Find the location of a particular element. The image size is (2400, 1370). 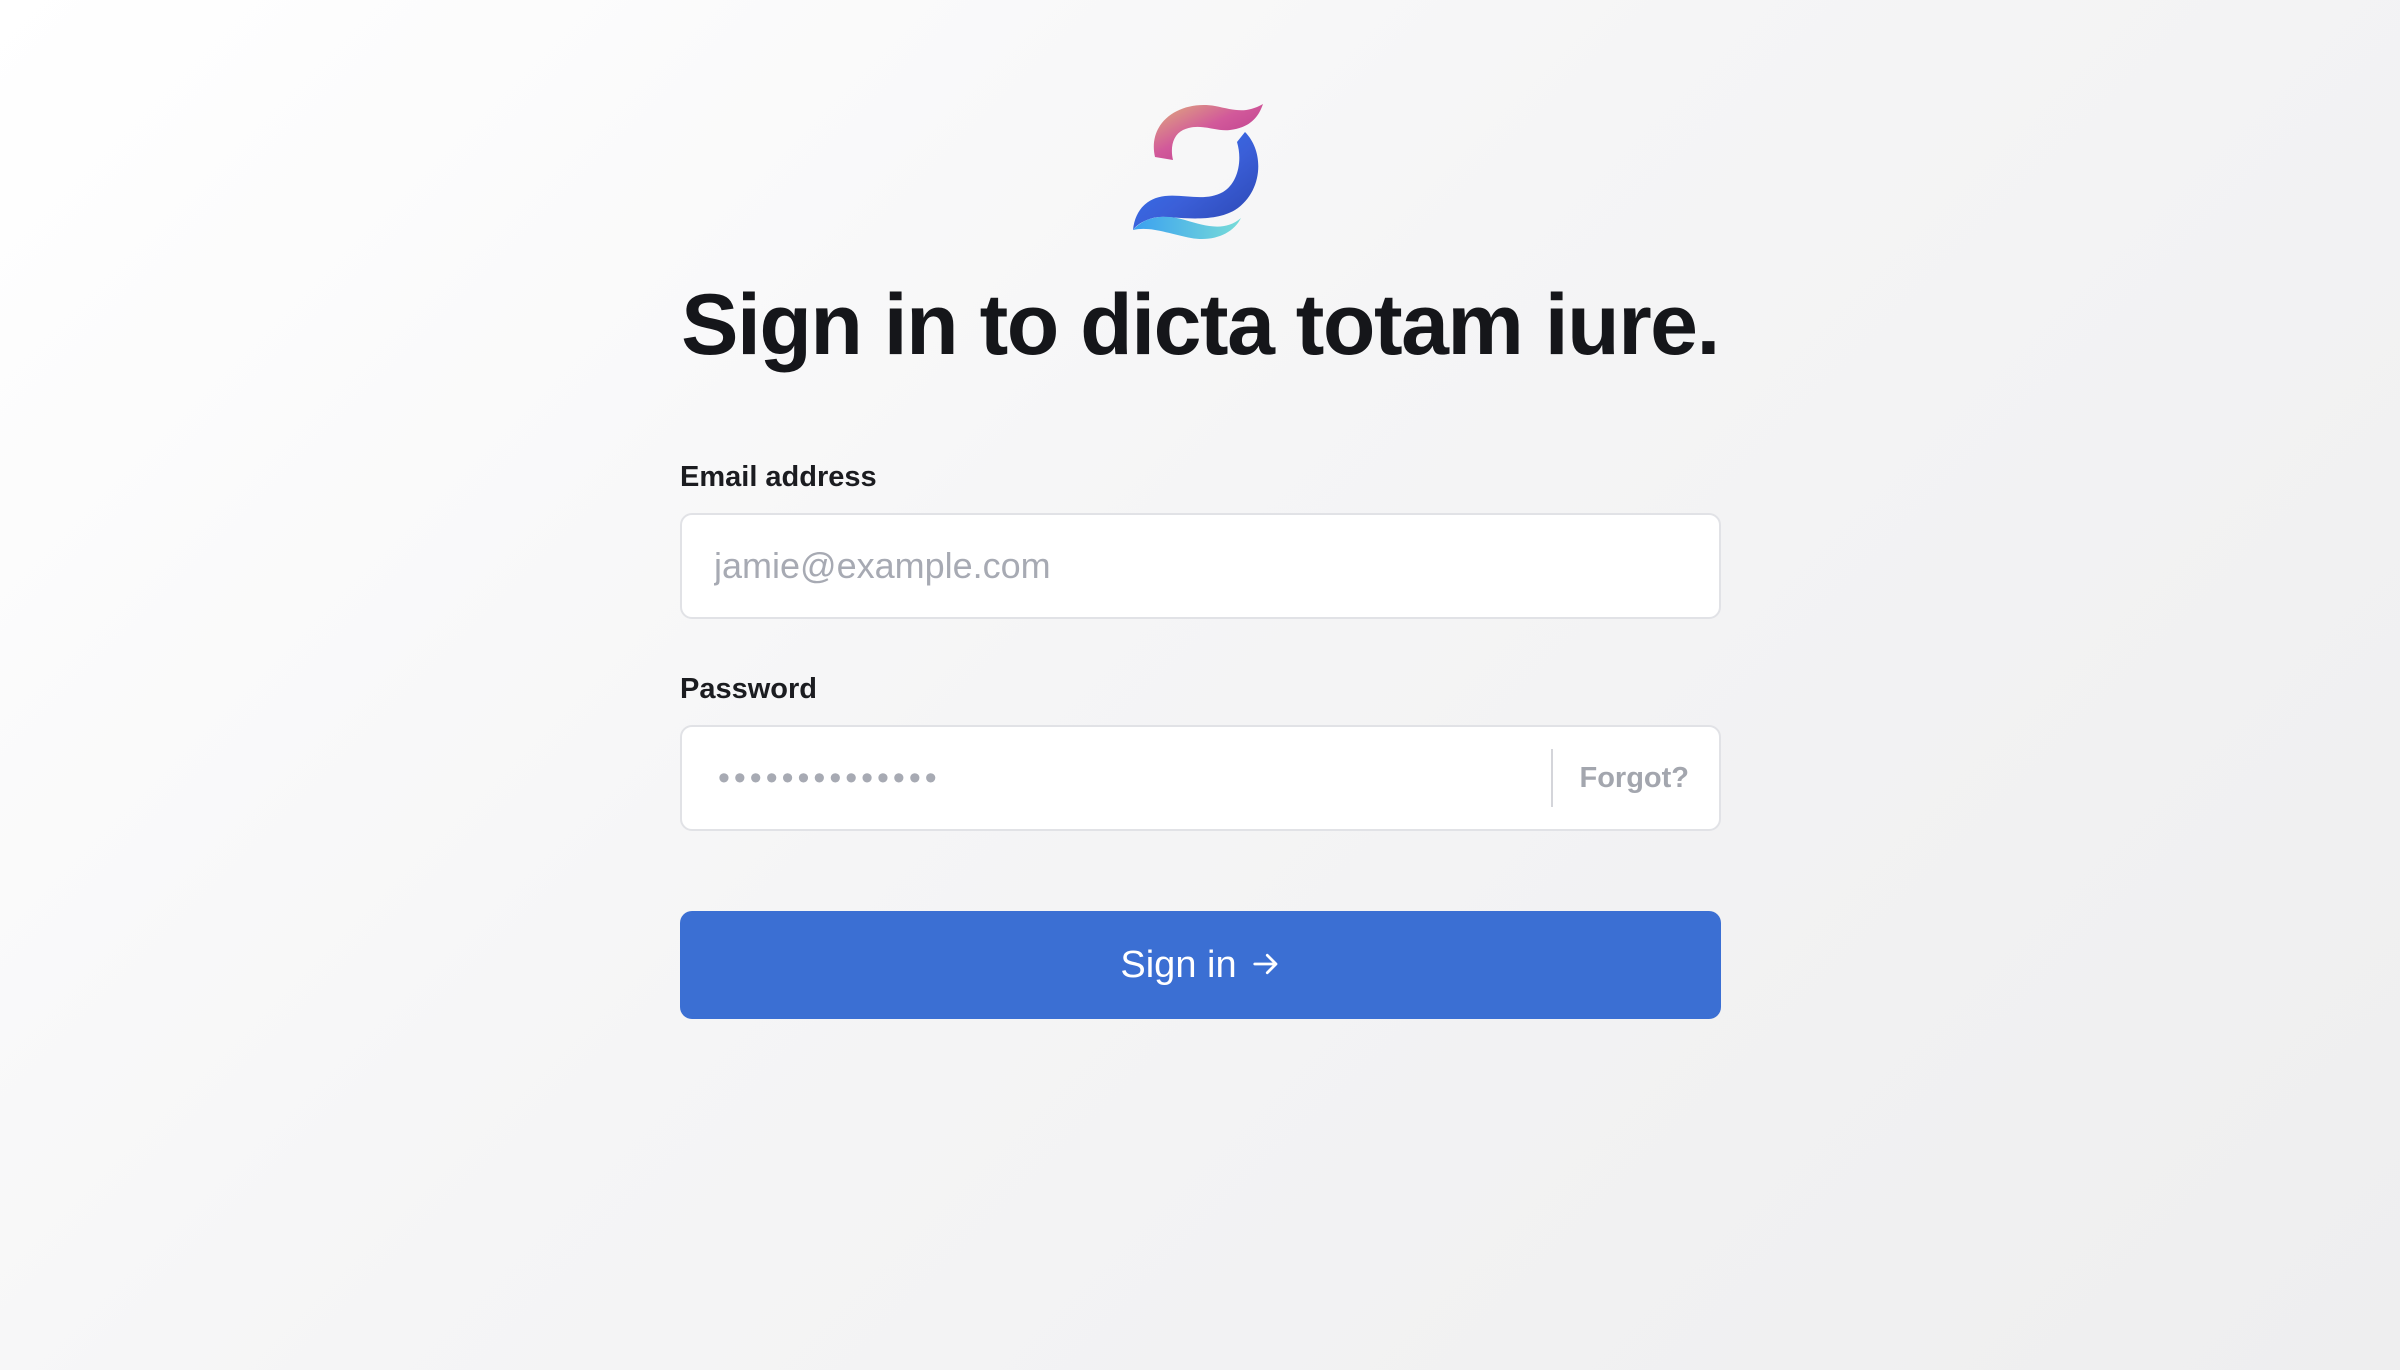

forgot-password-link: Forgot? is located at coordinates (1634, 778).